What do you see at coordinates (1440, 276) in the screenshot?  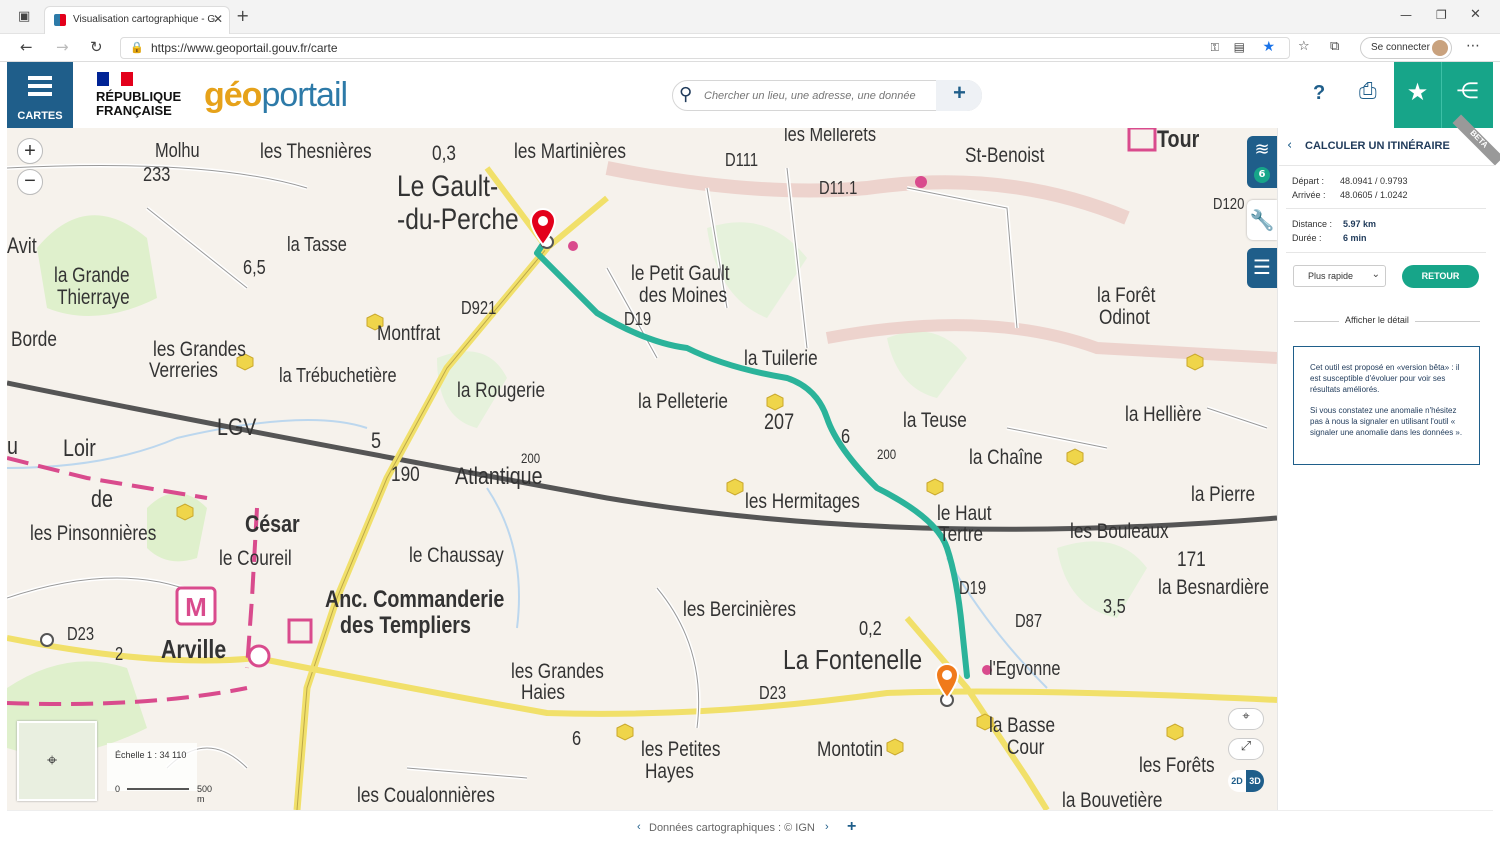 I see `back-button: RETOUR` at bounding box center [1440, 276].